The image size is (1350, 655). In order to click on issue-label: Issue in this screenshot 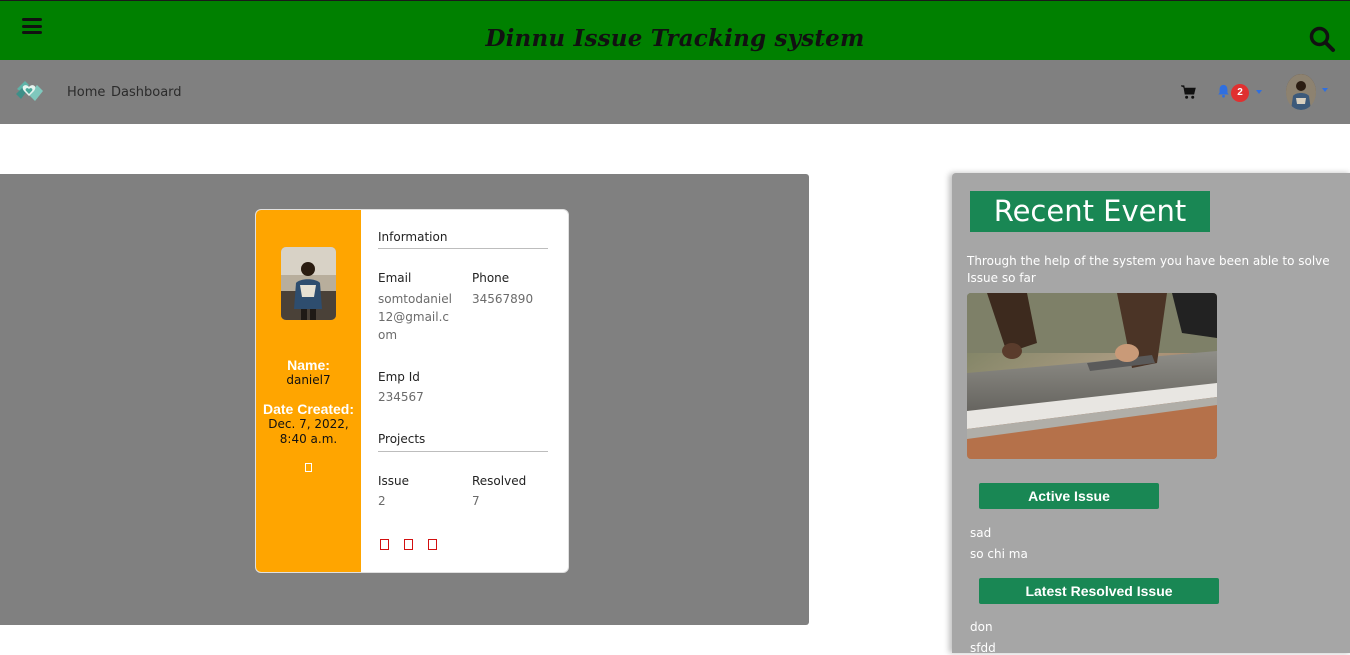, I will do `click(394, 481)`.